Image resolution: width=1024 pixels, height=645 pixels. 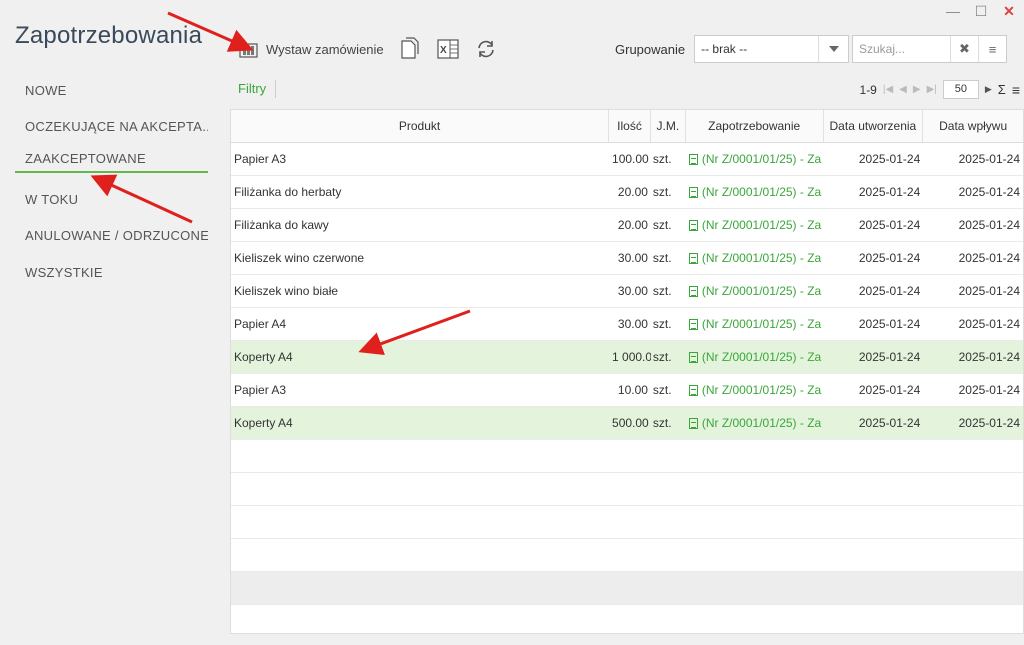 I want to click on nav-item-anulowane: ANULOWANE / ODRZUCONE, so click(x=111, y=236).